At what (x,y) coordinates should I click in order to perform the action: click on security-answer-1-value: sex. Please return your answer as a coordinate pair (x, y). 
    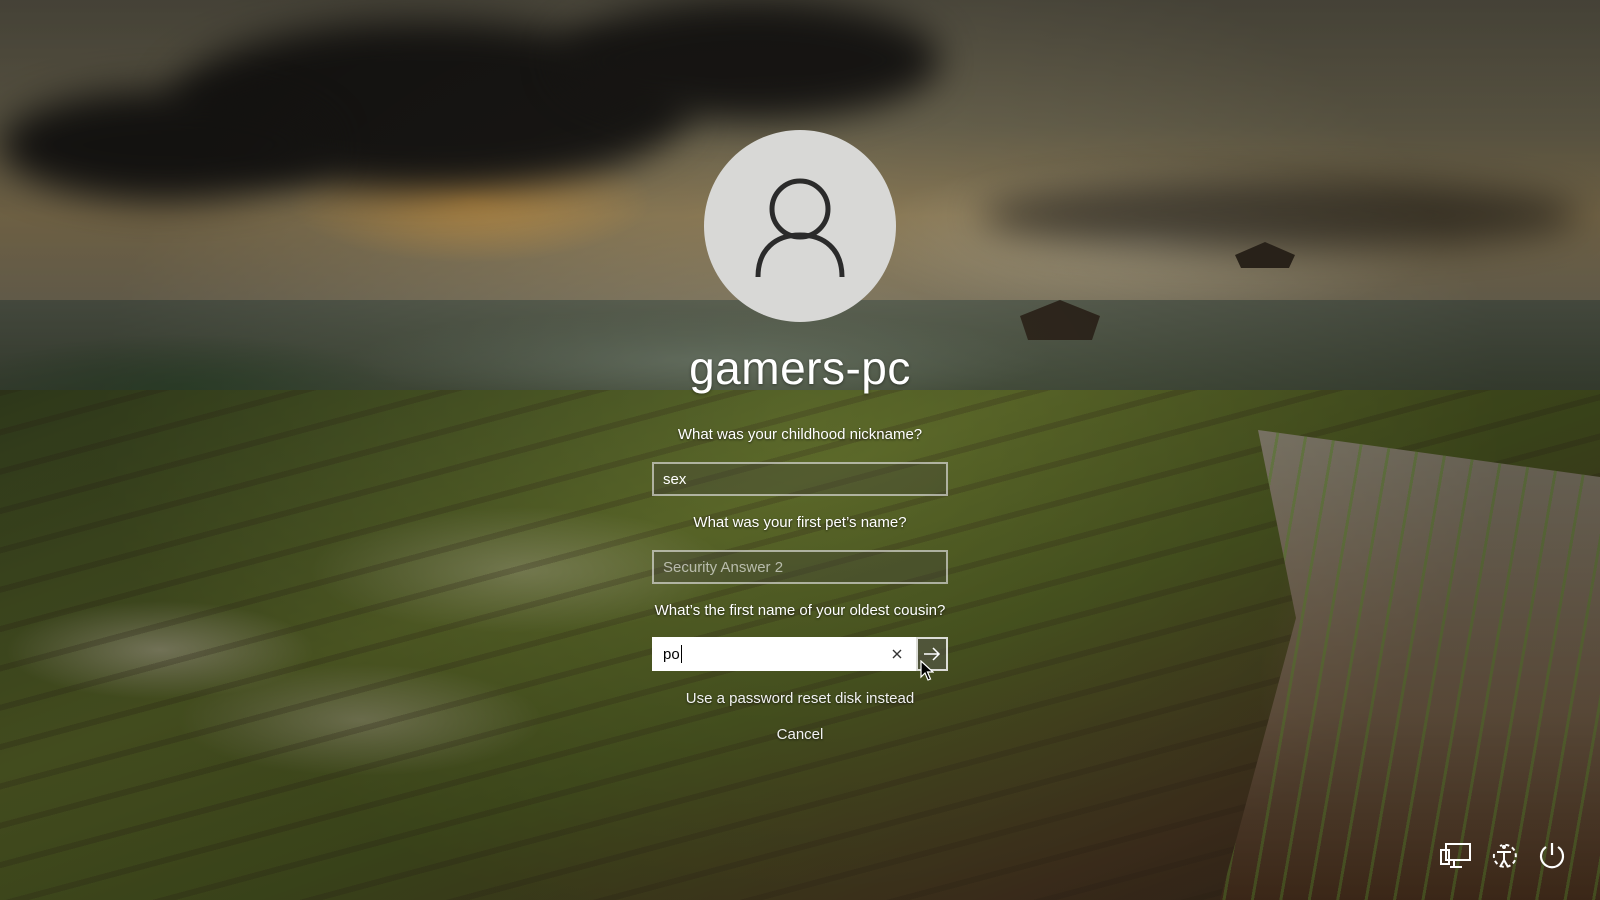
    Looking at the image, I should click on (675, 479).